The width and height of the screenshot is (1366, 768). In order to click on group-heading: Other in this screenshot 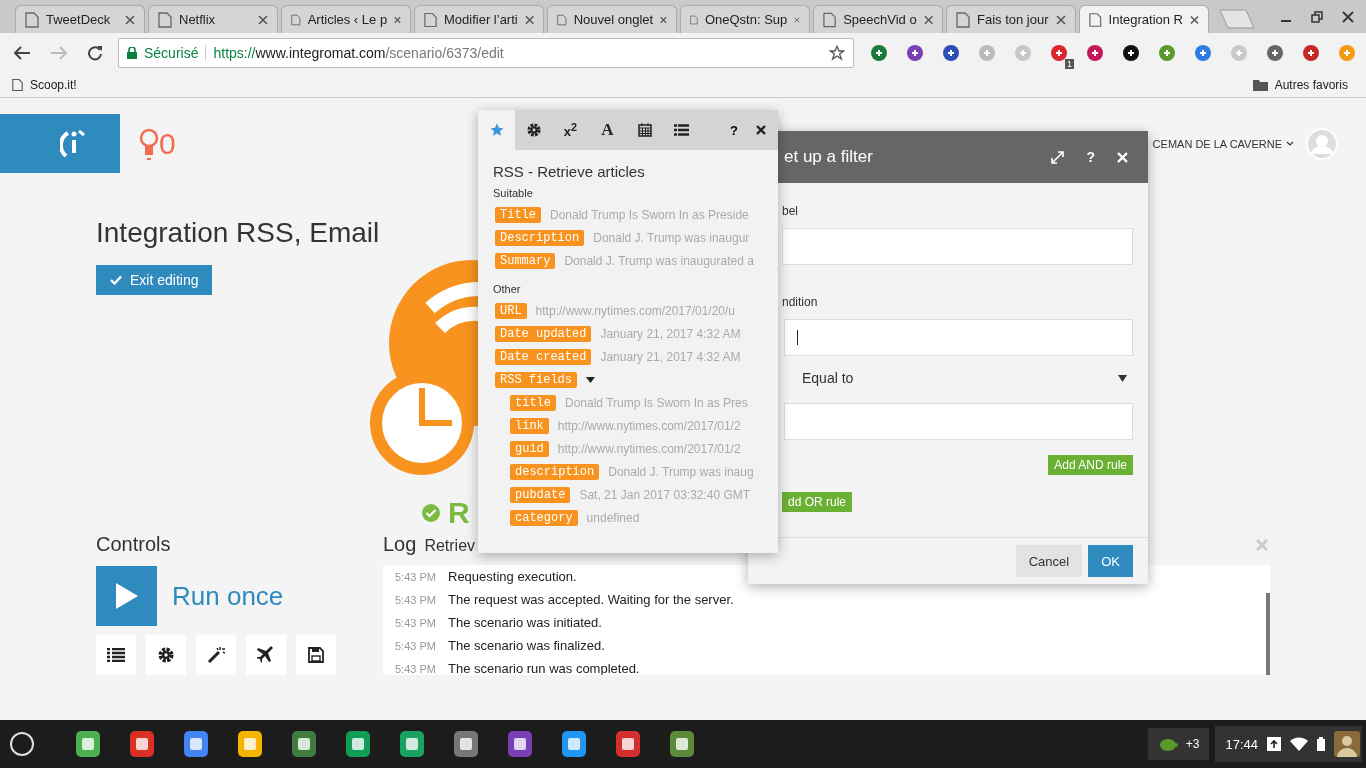, I will do `click(507, 289)`.